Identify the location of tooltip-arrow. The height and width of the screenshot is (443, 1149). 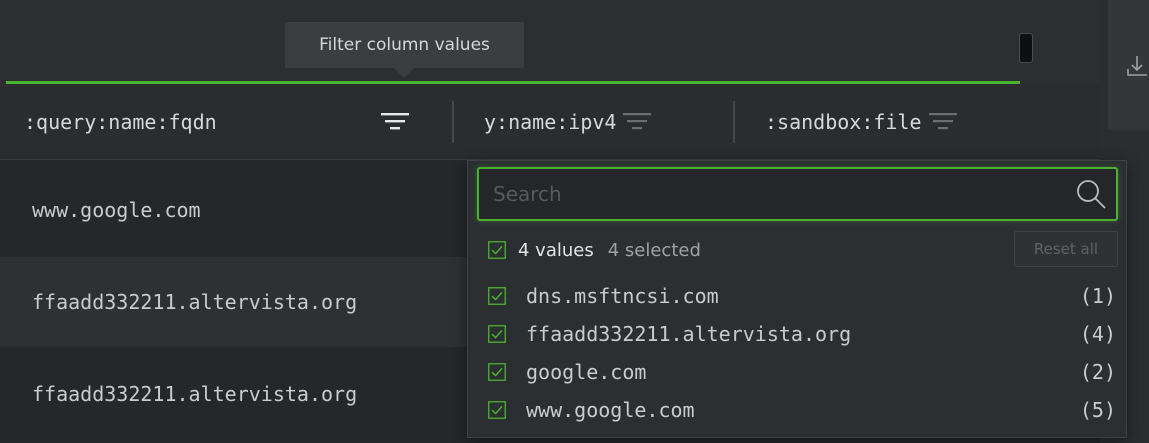
(404, 72).